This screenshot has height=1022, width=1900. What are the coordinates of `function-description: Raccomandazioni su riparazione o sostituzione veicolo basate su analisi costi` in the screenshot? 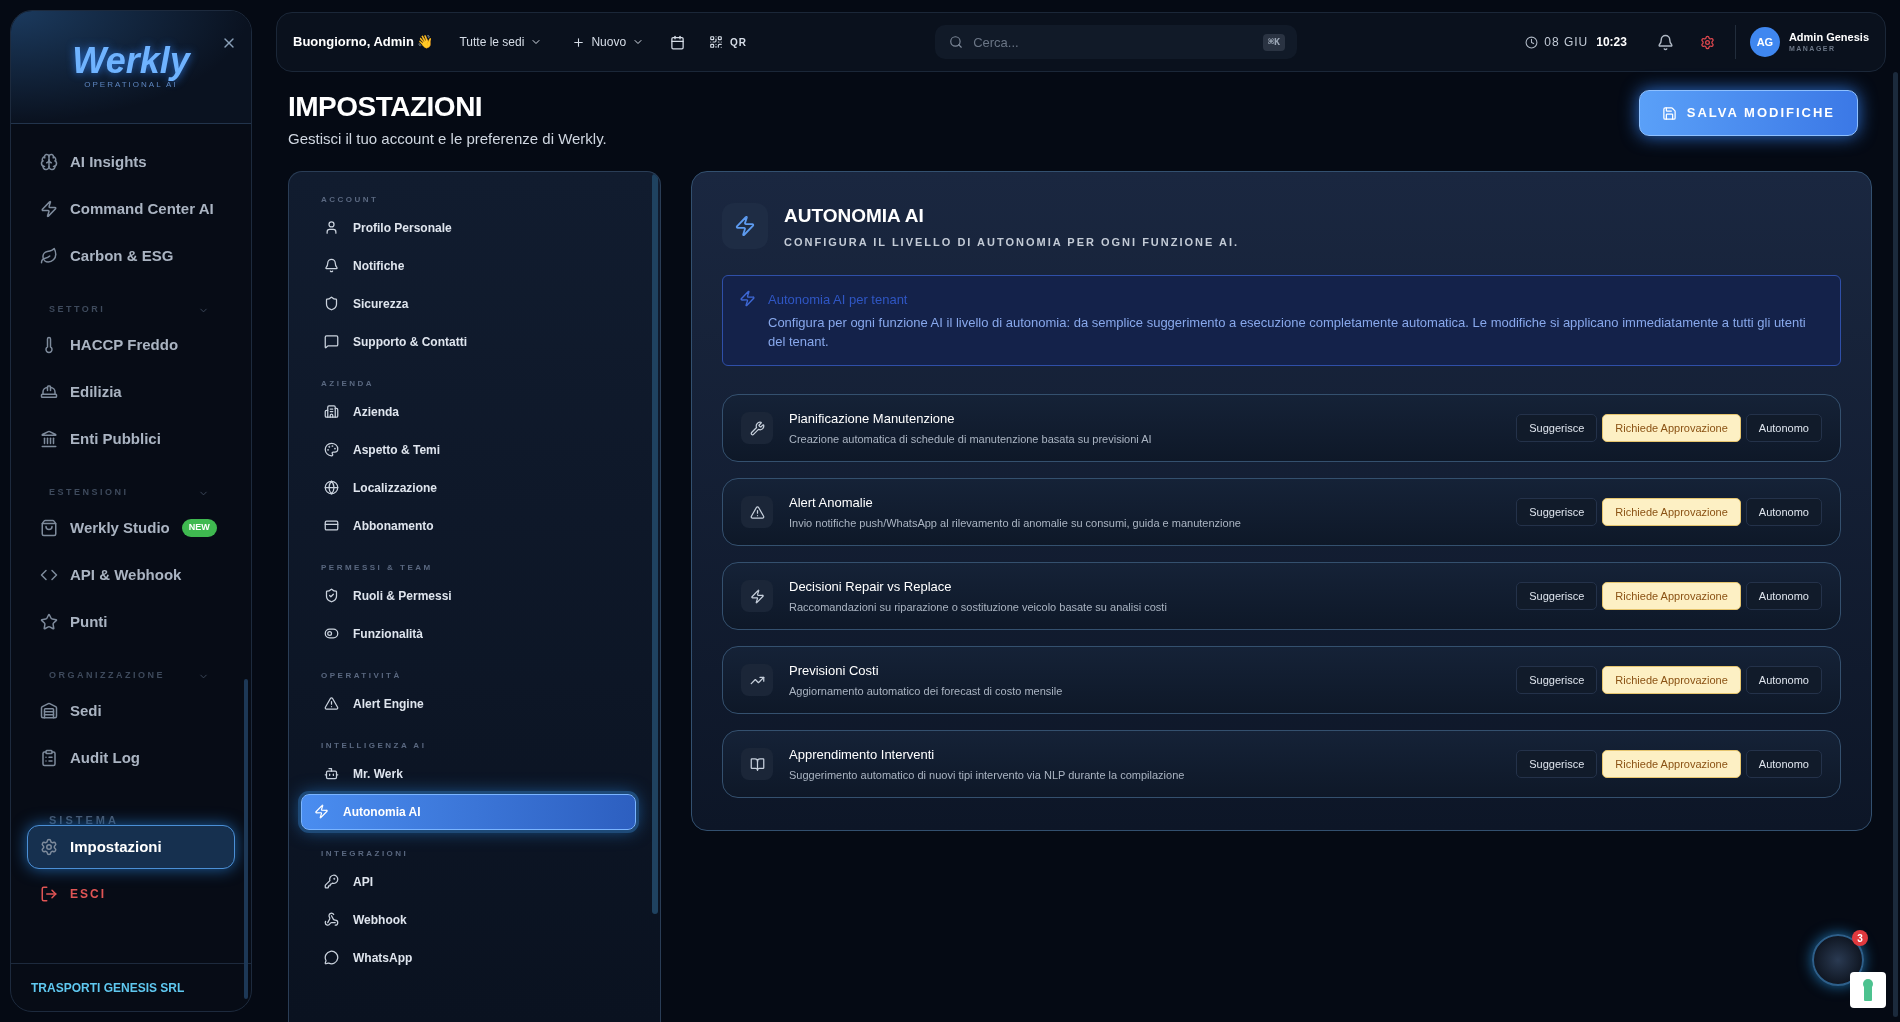 It's located at (978, 607).